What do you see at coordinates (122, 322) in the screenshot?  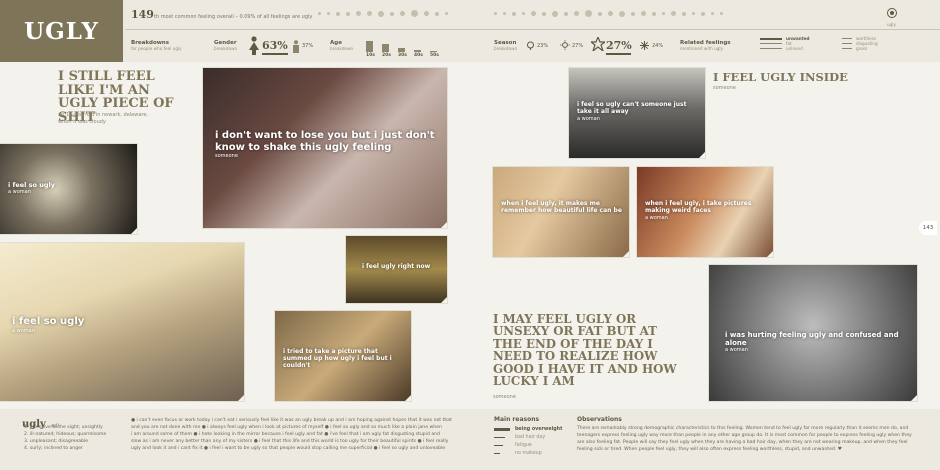 I see `photo-face: i feel so ugly a woman` at bounding box center [122, 322].